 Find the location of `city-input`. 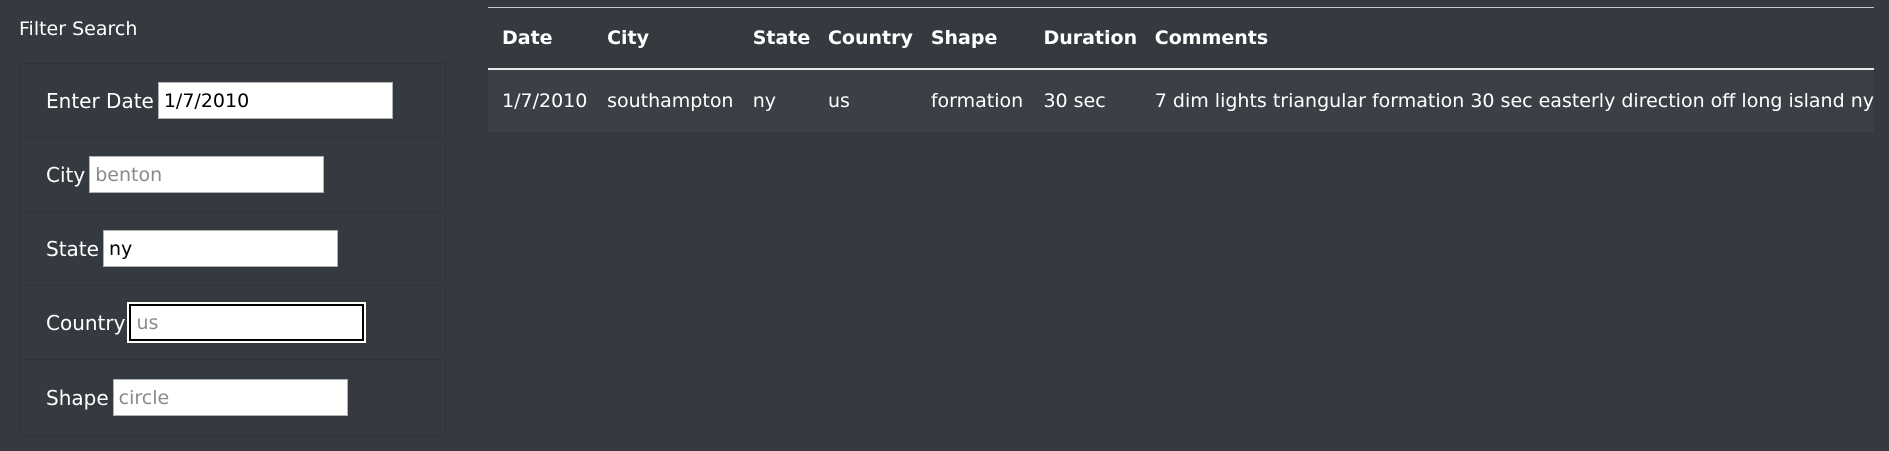

city-input is located at coordinates (207, 174).